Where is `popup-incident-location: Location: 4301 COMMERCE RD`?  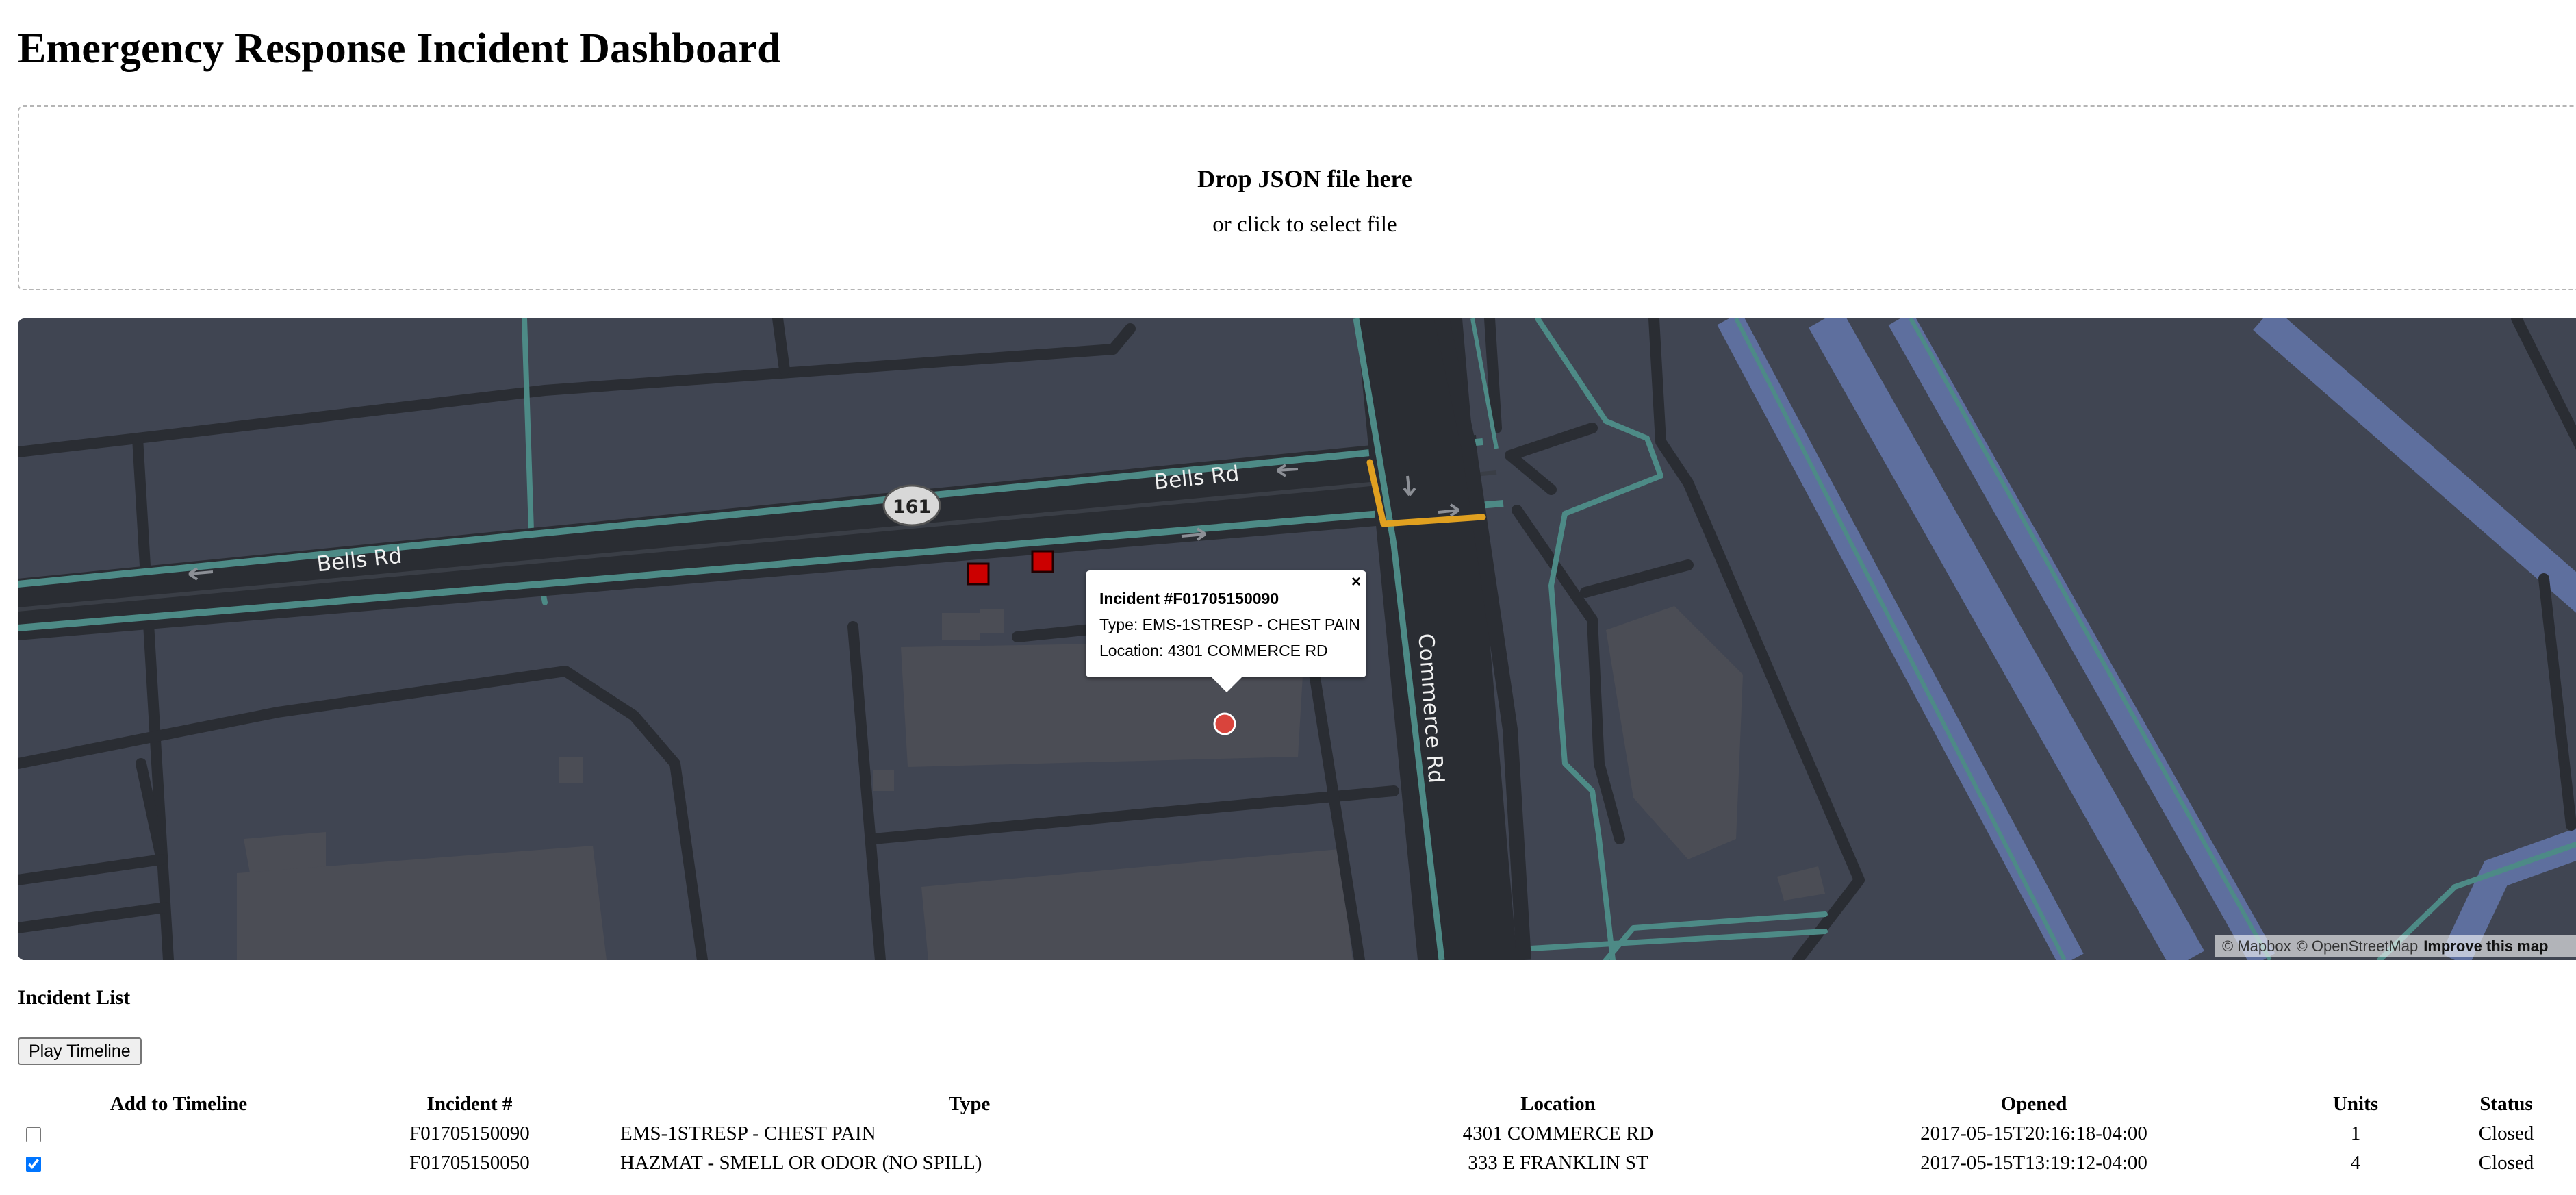 popup-incident-location: Location: 4301 COMMERCE RD is located at coordinates (1213, 650).